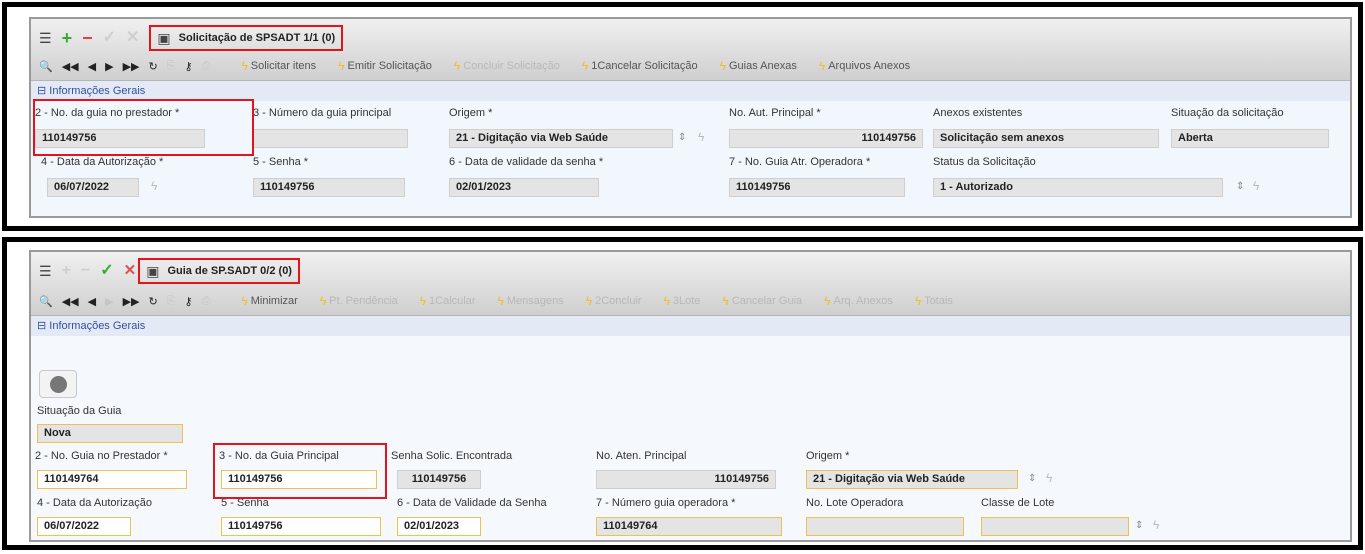 This screenshot has height=554, width=1365. I want to click on anexos-field: Solicitação sem anexos, so click(1046, 138).